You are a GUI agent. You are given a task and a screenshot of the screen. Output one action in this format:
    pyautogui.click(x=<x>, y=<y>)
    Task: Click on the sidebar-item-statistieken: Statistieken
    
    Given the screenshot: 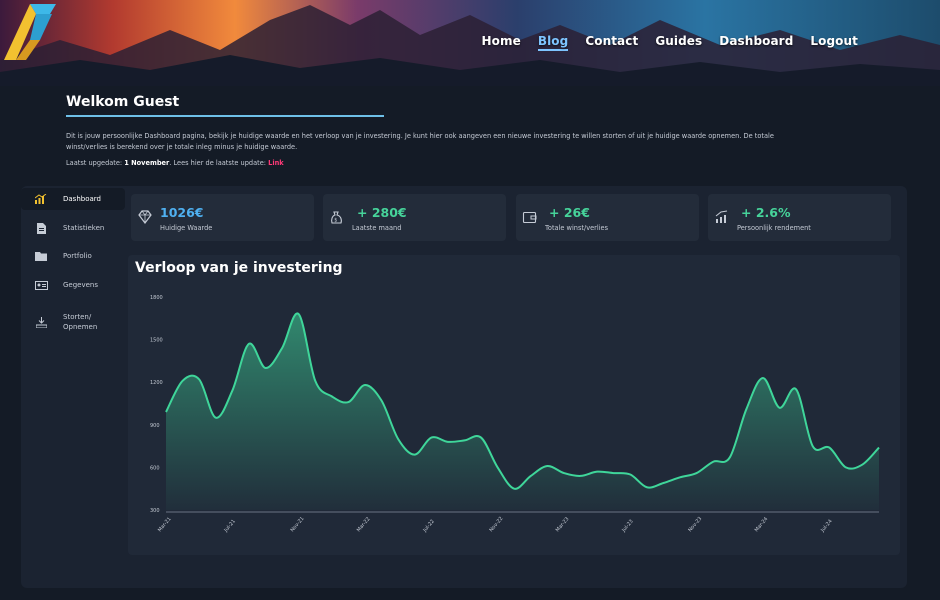 What is the action you would take?
    pyautogui.click(x=73, y=228)
    